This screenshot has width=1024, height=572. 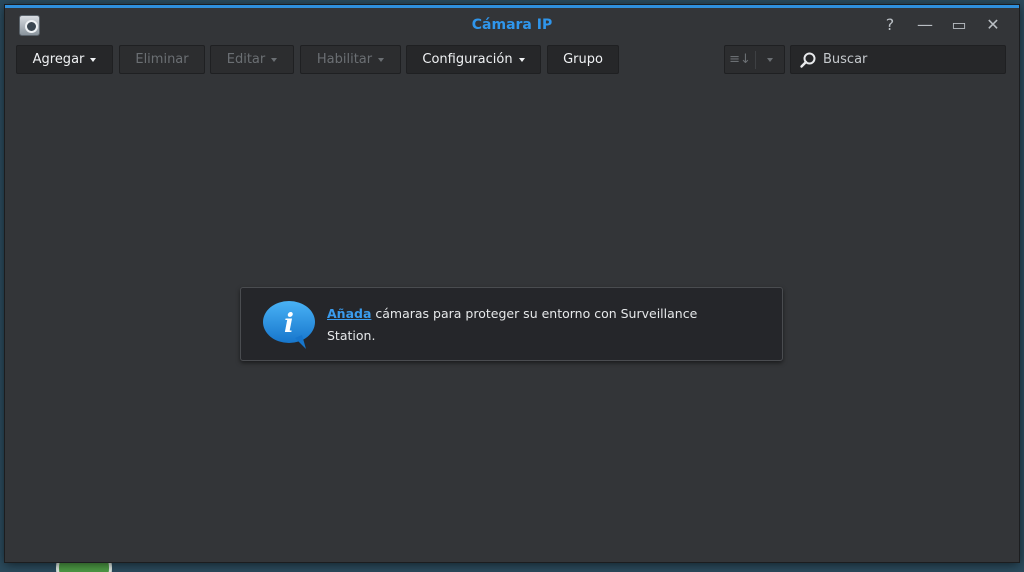 What do you see at coordinates (908, 59) in the screenshot?
I see `search-input` at bounding box center [908, 59].